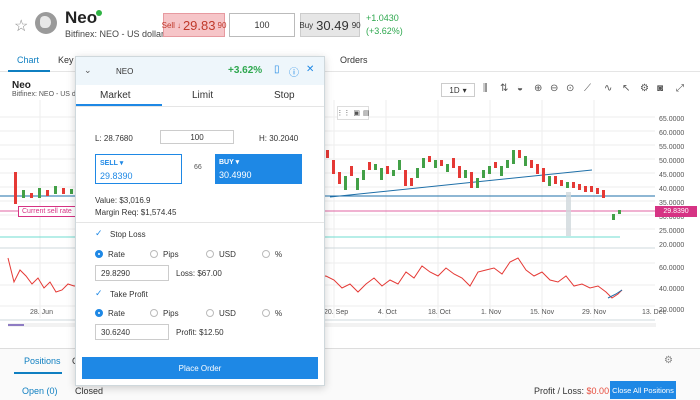 Image resolution: width=700 pixels, height=400 pixels. I want to click on panel-buy-price: 30.4990, so click(235, 175).